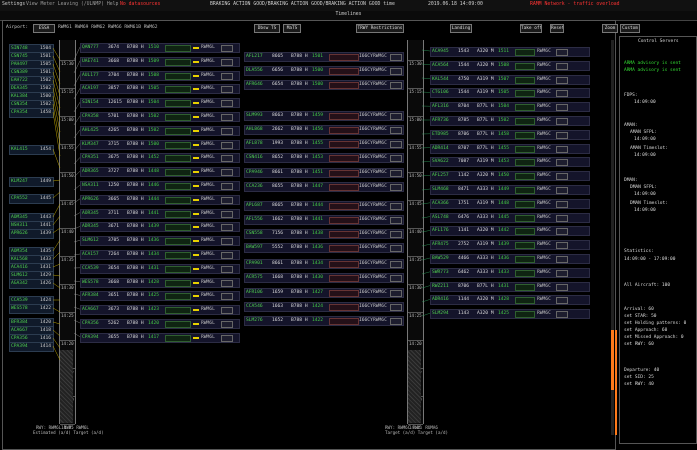 The image size is (697, 450). What do you see at coordinates (324, 130) in the screenshot?
I see `flight-strip: AHL868 2662 B788 H 1456 I66CY RWM6C` at bounding box center [324, 130].